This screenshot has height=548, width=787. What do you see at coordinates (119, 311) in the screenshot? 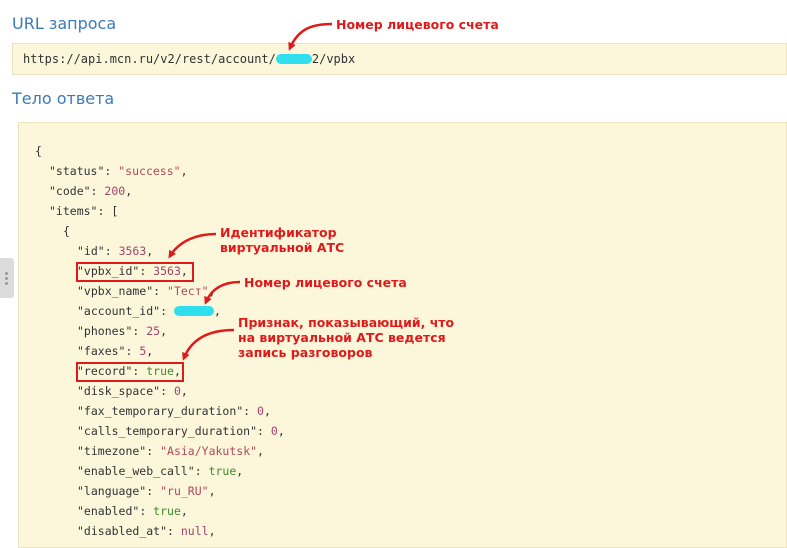
I see `json-key: "account_id"` at bounding box center [119, 311].